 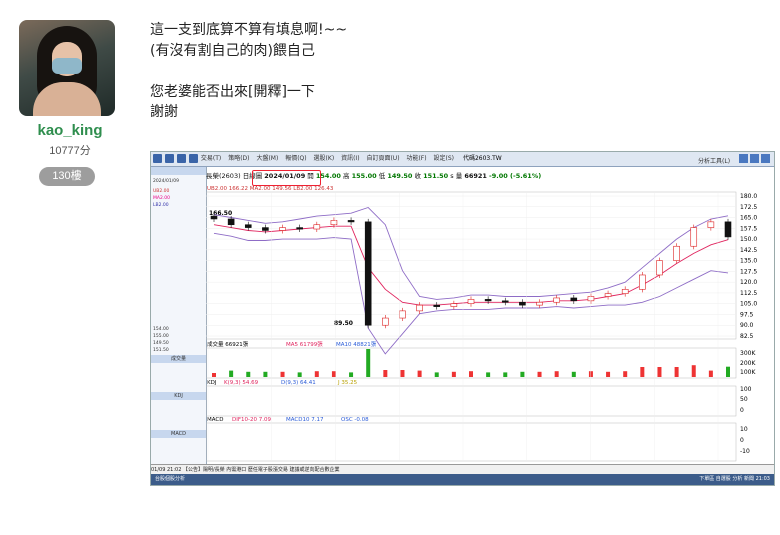 What do you see at coordinates (193, 158) in the screenshot?
I see `layout-icon` at bounding box center [193, 158].